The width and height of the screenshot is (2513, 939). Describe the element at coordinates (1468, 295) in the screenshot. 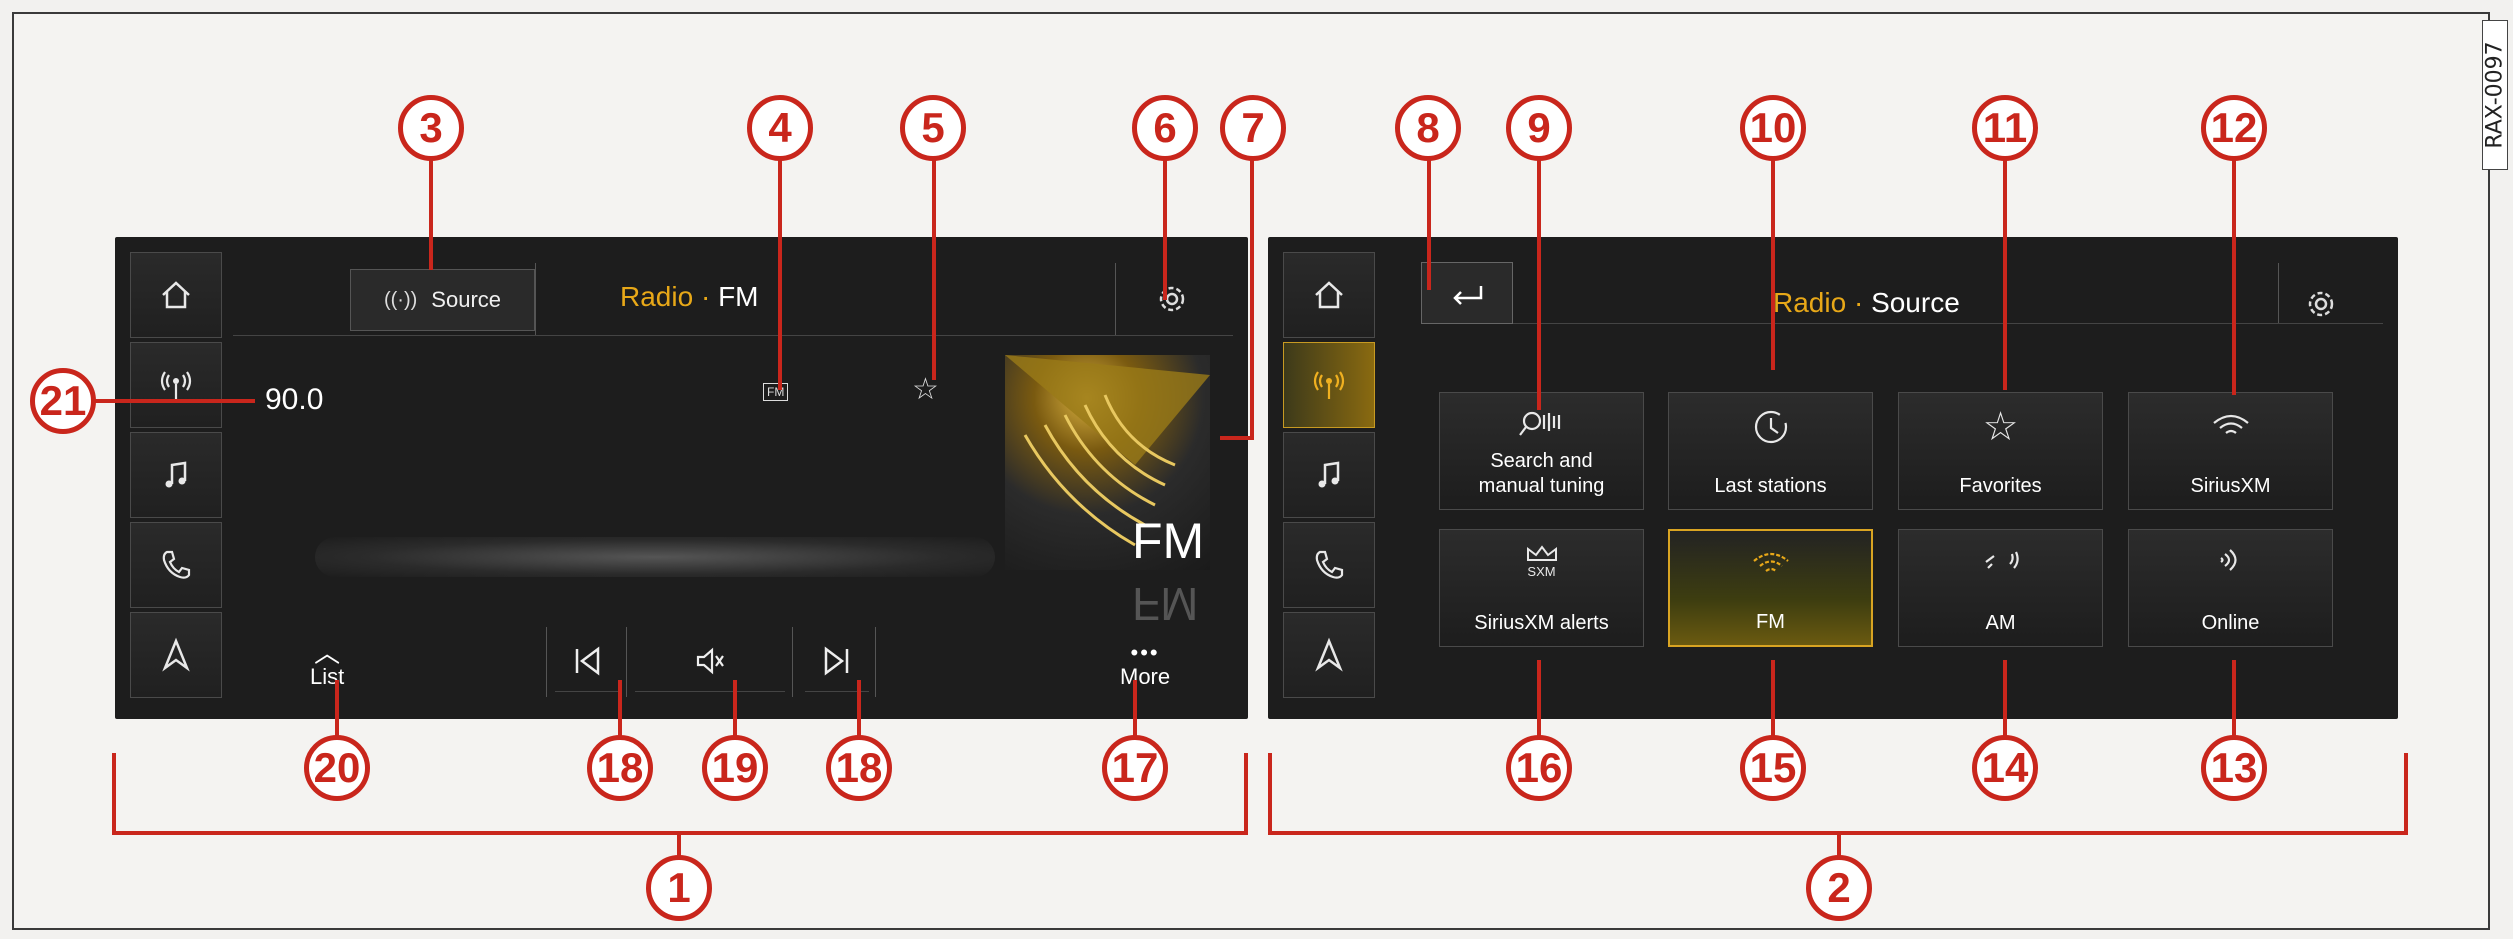

I see `back-arrow-icon` at that location.